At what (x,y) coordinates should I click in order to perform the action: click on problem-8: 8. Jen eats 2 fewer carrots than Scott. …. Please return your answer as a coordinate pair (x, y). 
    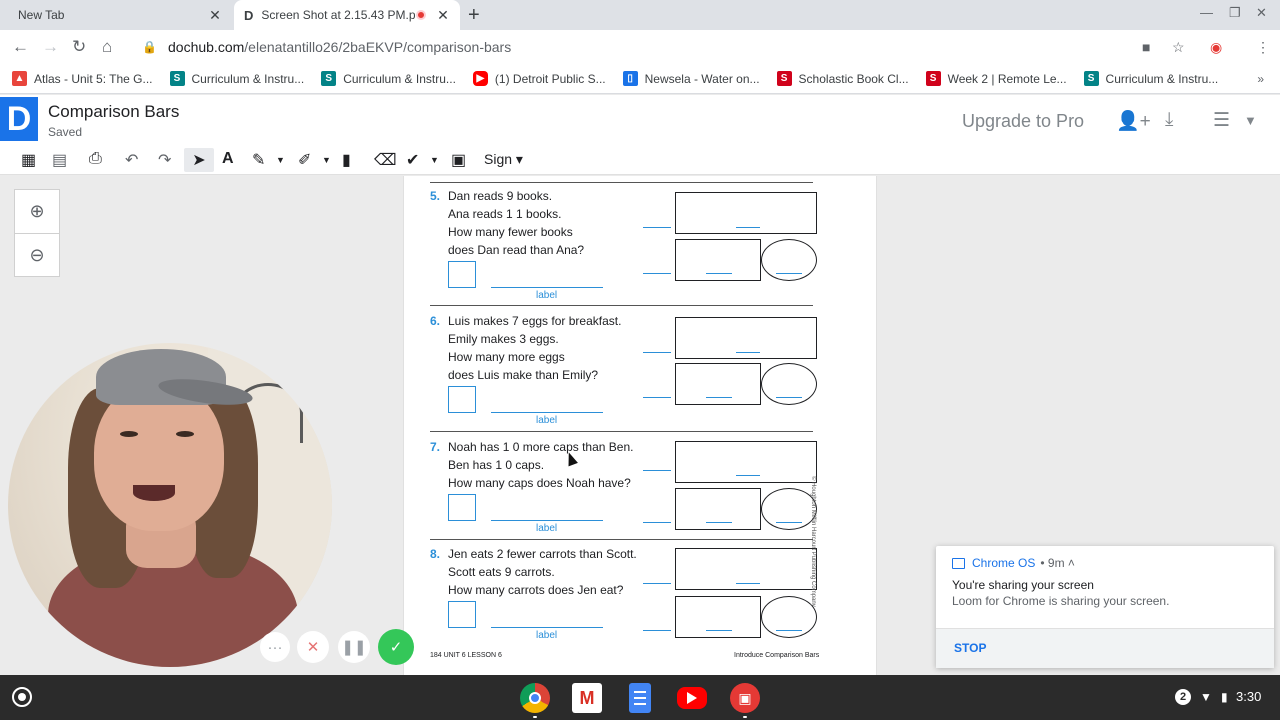
    Looking at the image, I should click on (630, 597).